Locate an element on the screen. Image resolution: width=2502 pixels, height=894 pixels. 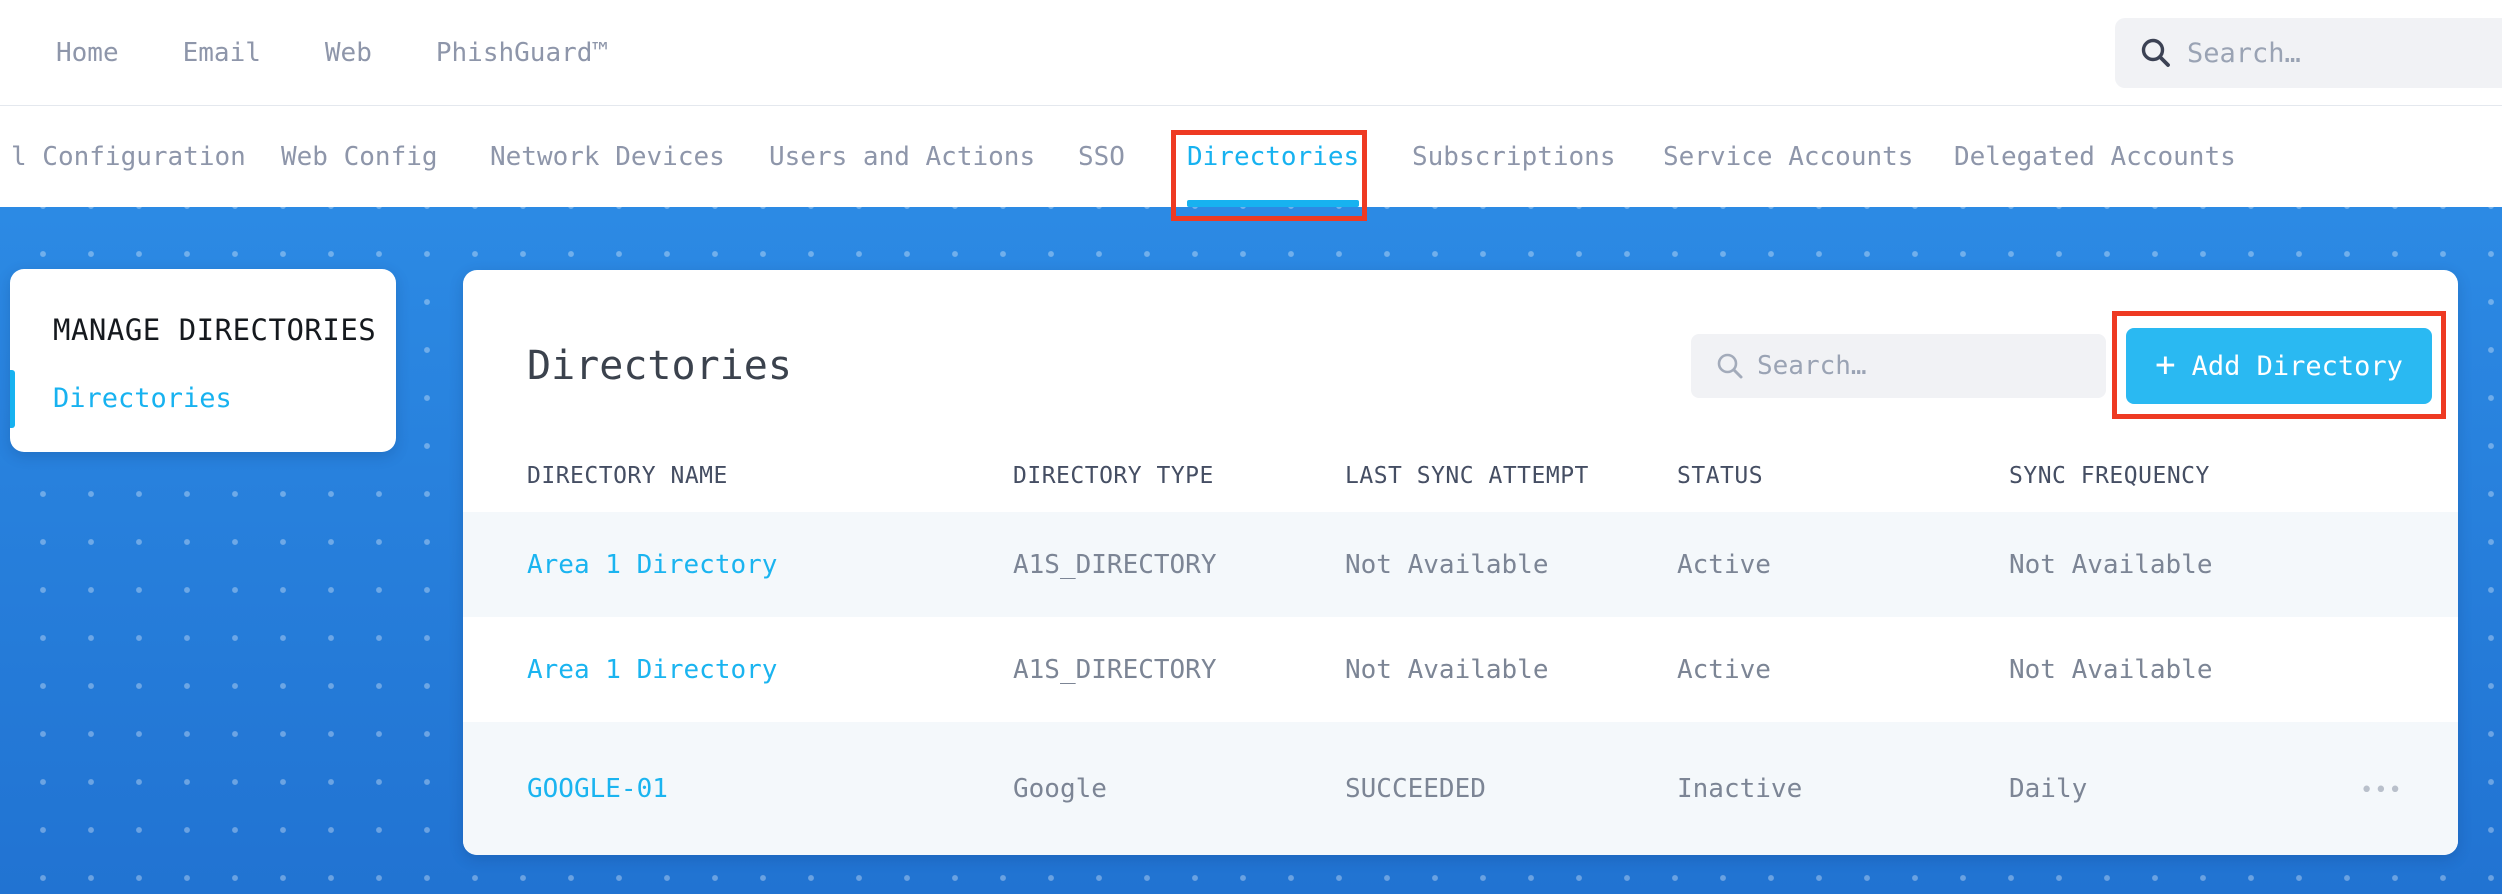
top-navigation: Home Email Web PhishGuard™ is located at coordinates (332, 53).